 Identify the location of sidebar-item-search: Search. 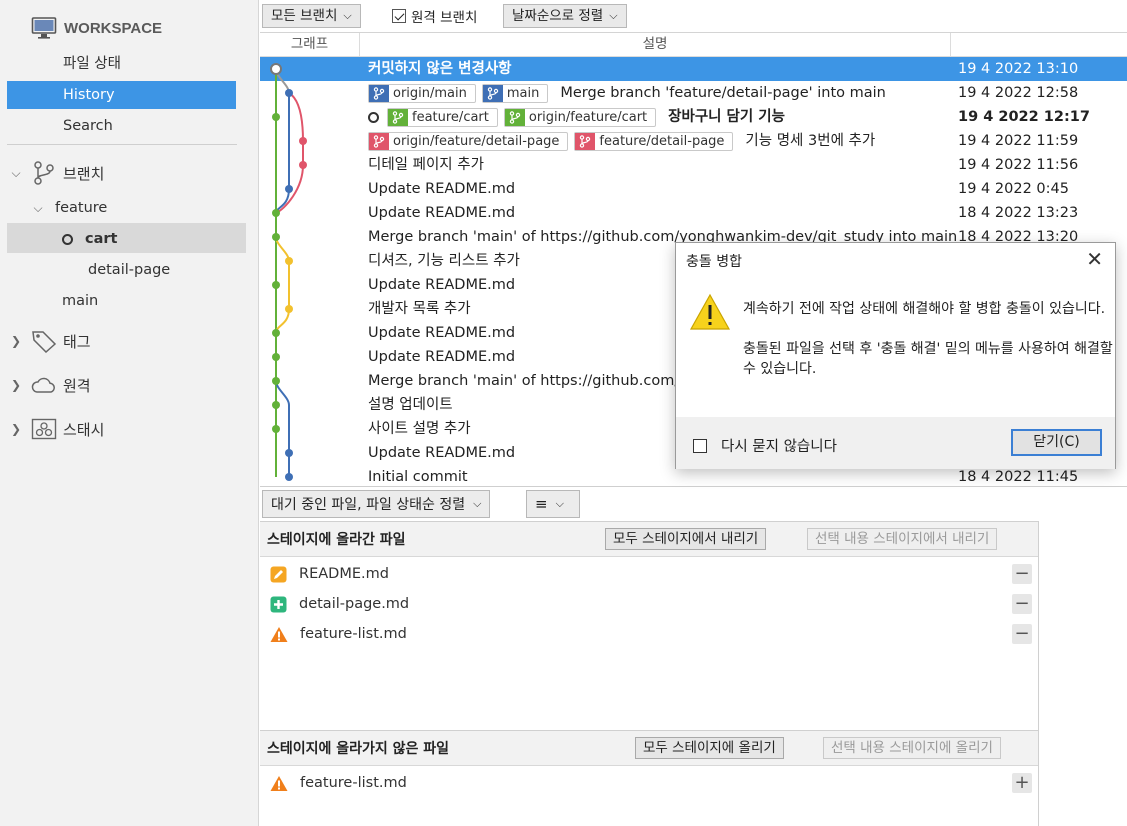
(121, 126).